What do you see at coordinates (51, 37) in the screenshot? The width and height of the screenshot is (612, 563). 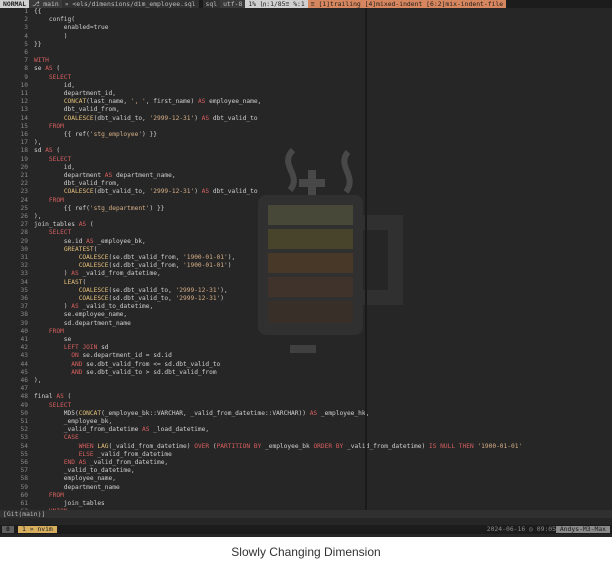 I see `code-text: )` at bounding box center [51, 37].